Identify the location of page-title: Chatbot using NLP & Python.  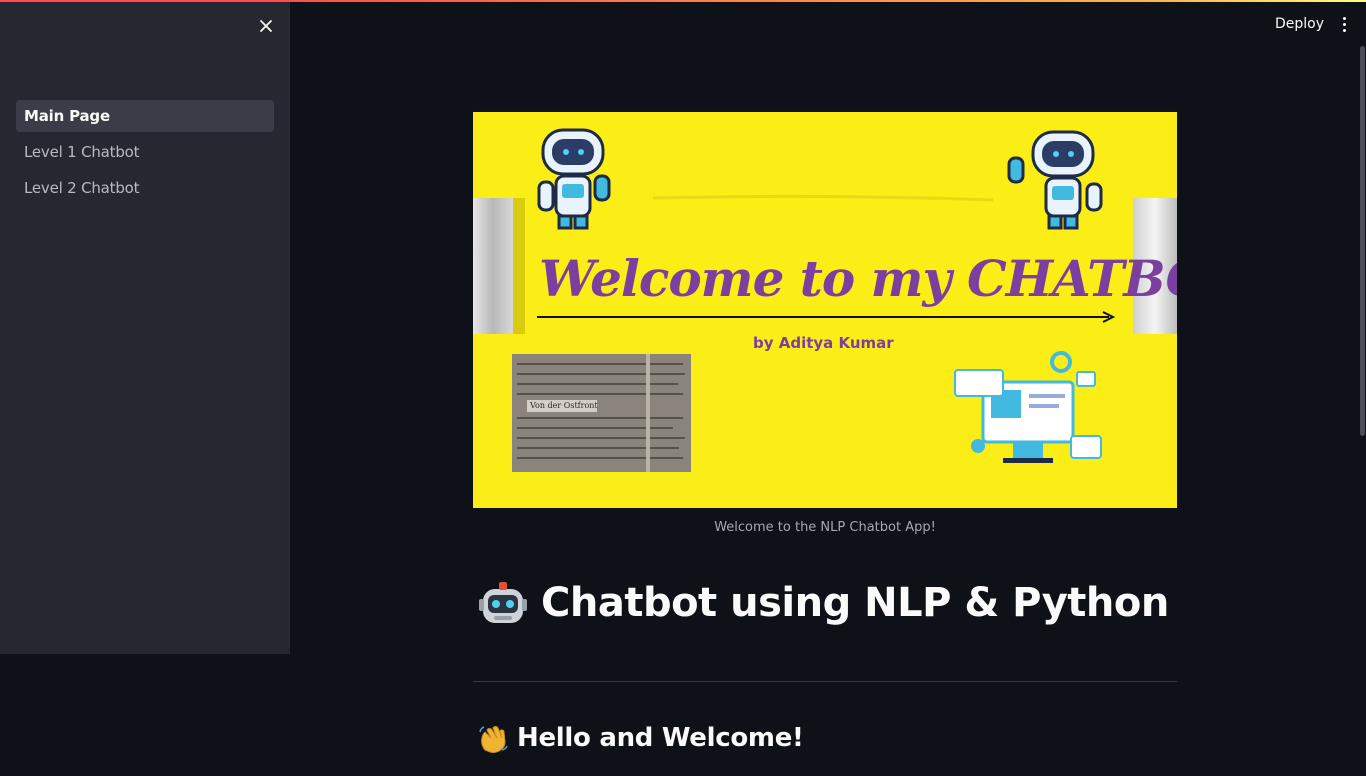
(825, 603).